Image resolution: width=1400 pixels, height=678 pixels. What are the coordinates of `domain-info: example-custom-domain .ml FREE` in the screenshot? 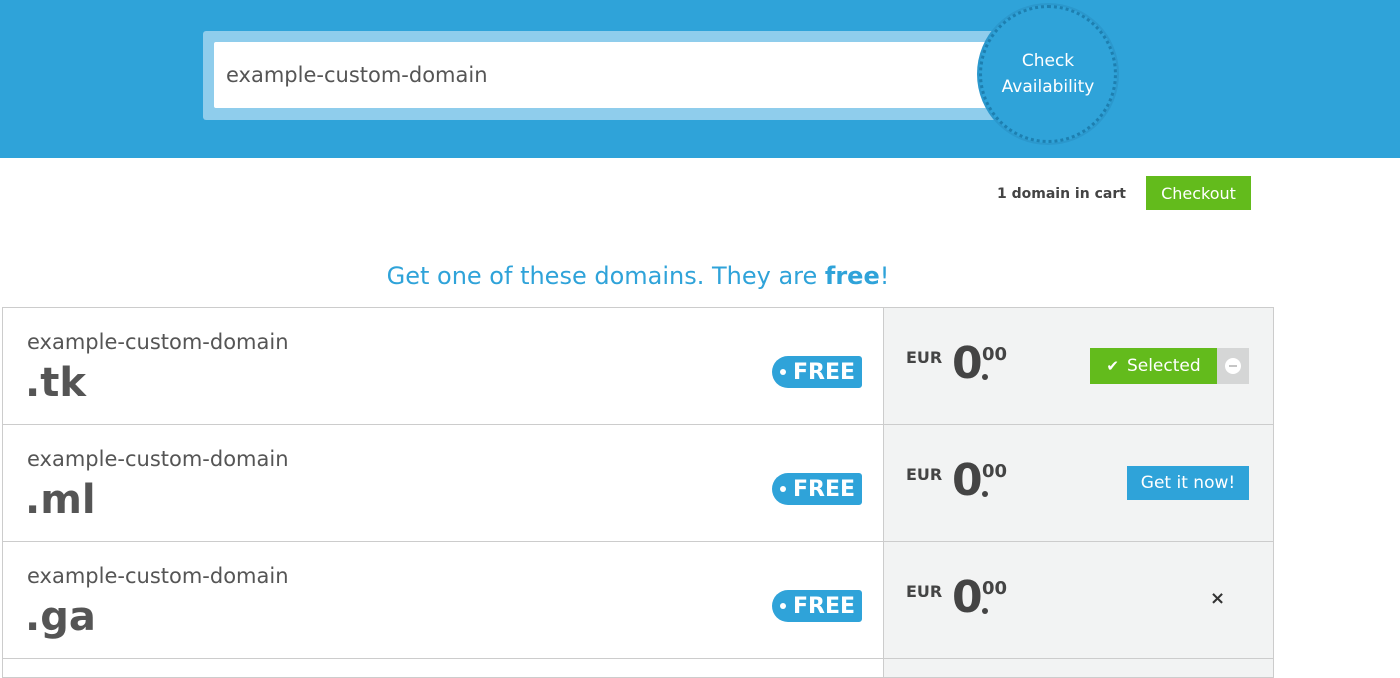 It's located at (443, 483).